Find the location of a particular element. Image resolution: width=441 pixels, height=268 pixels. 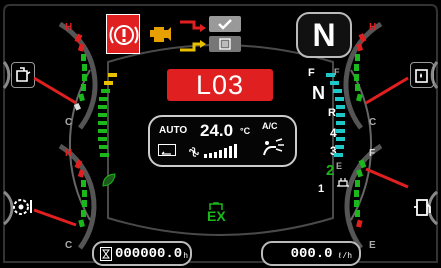

gear-indicator: N is located at coordinates (324, 35).